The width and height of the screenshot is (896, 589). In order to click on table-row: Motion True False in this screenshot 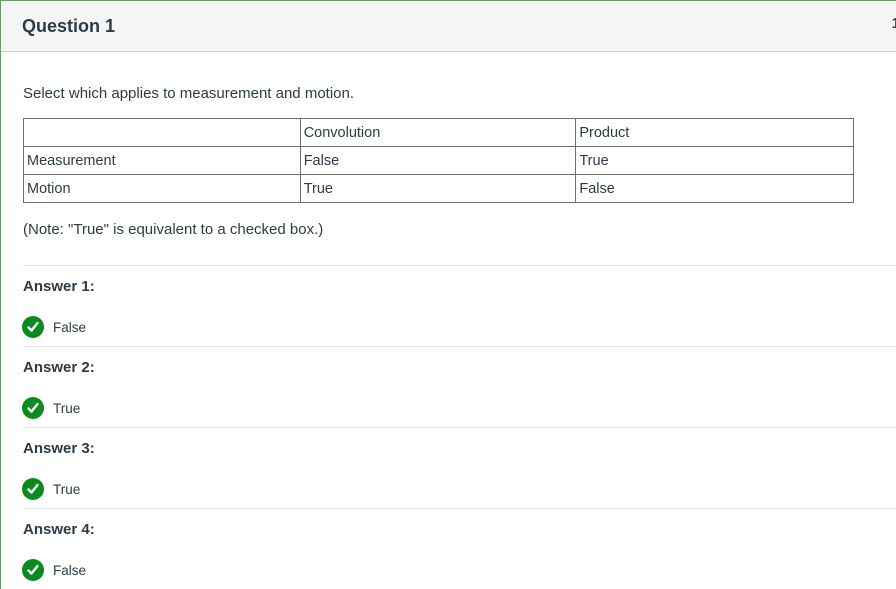, I will do `click(438, 188)`.